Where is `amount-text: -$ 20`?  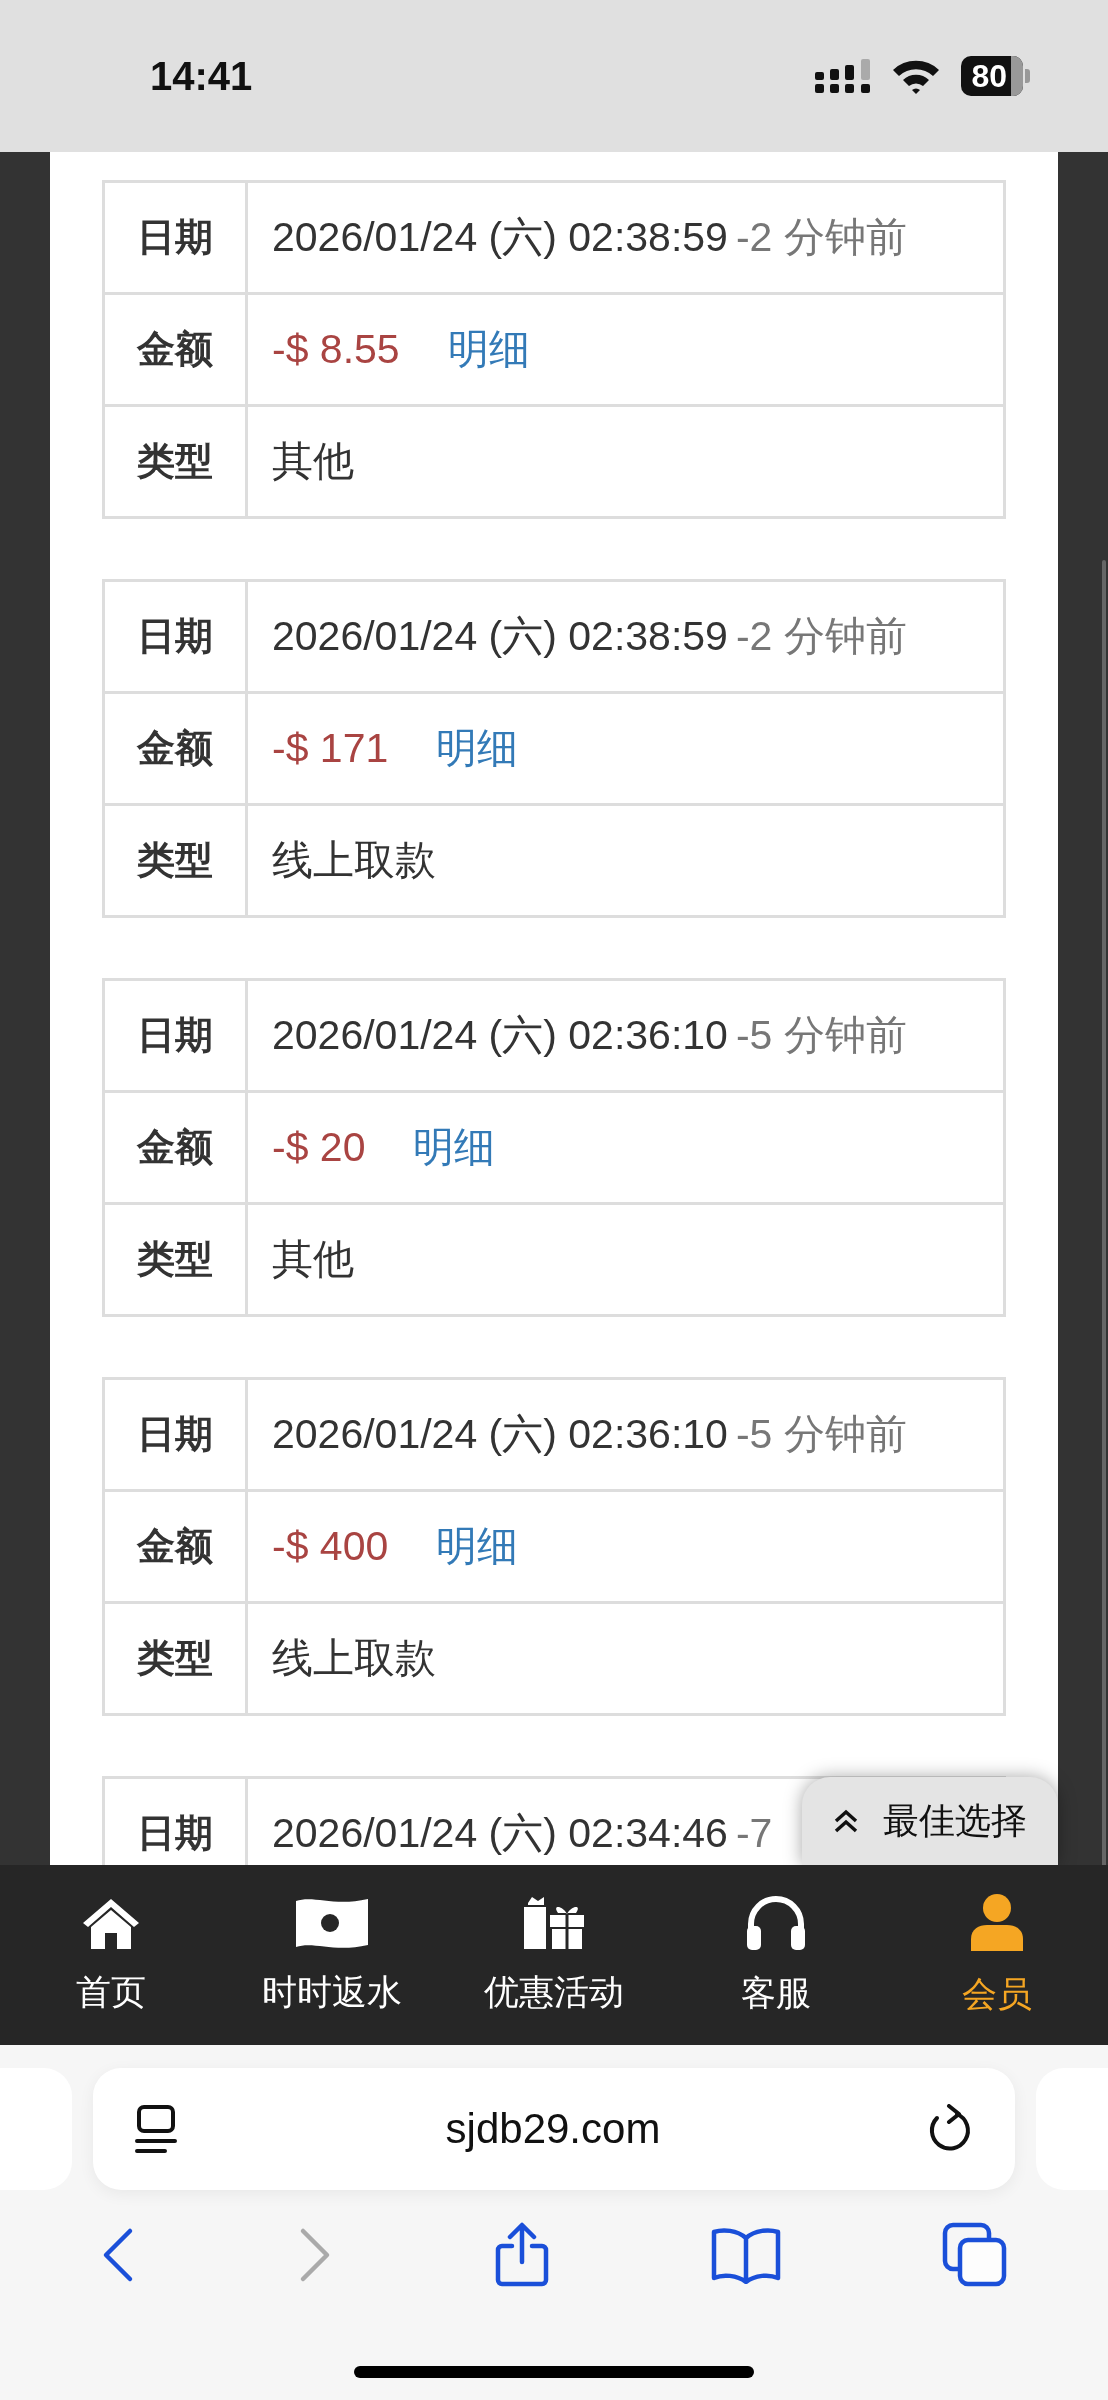
amount-text: -$ 20 is located at coordinates (319, 1147).